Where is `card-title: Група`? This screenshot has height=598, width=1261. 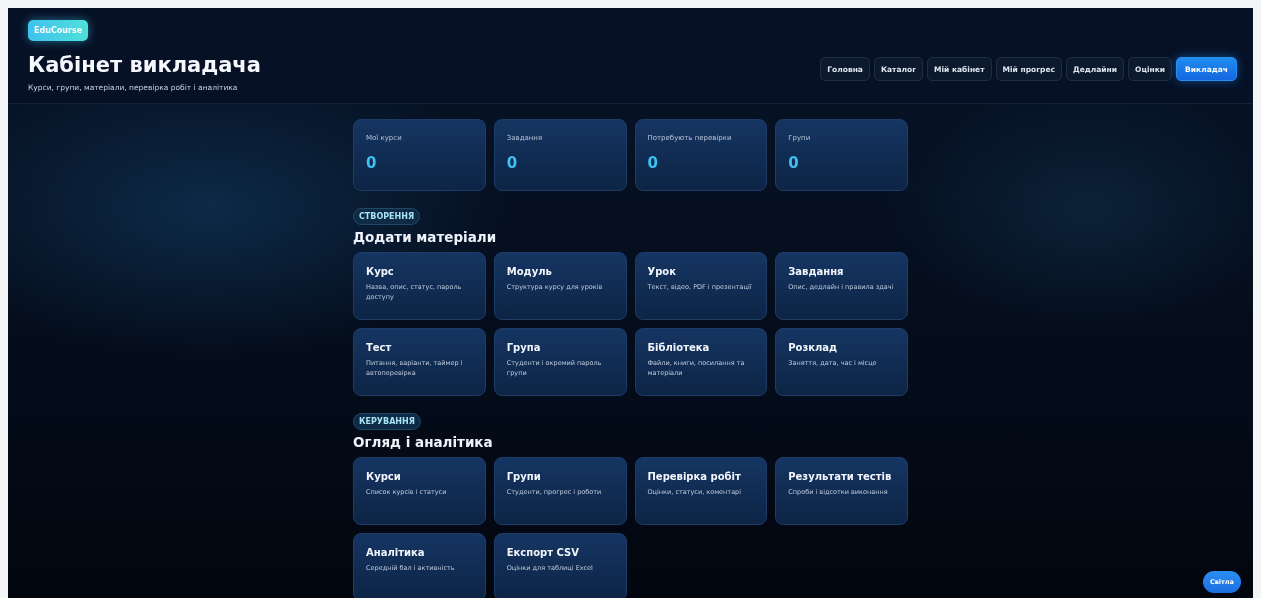
card-title: Група is located at coordinates (524, 347).